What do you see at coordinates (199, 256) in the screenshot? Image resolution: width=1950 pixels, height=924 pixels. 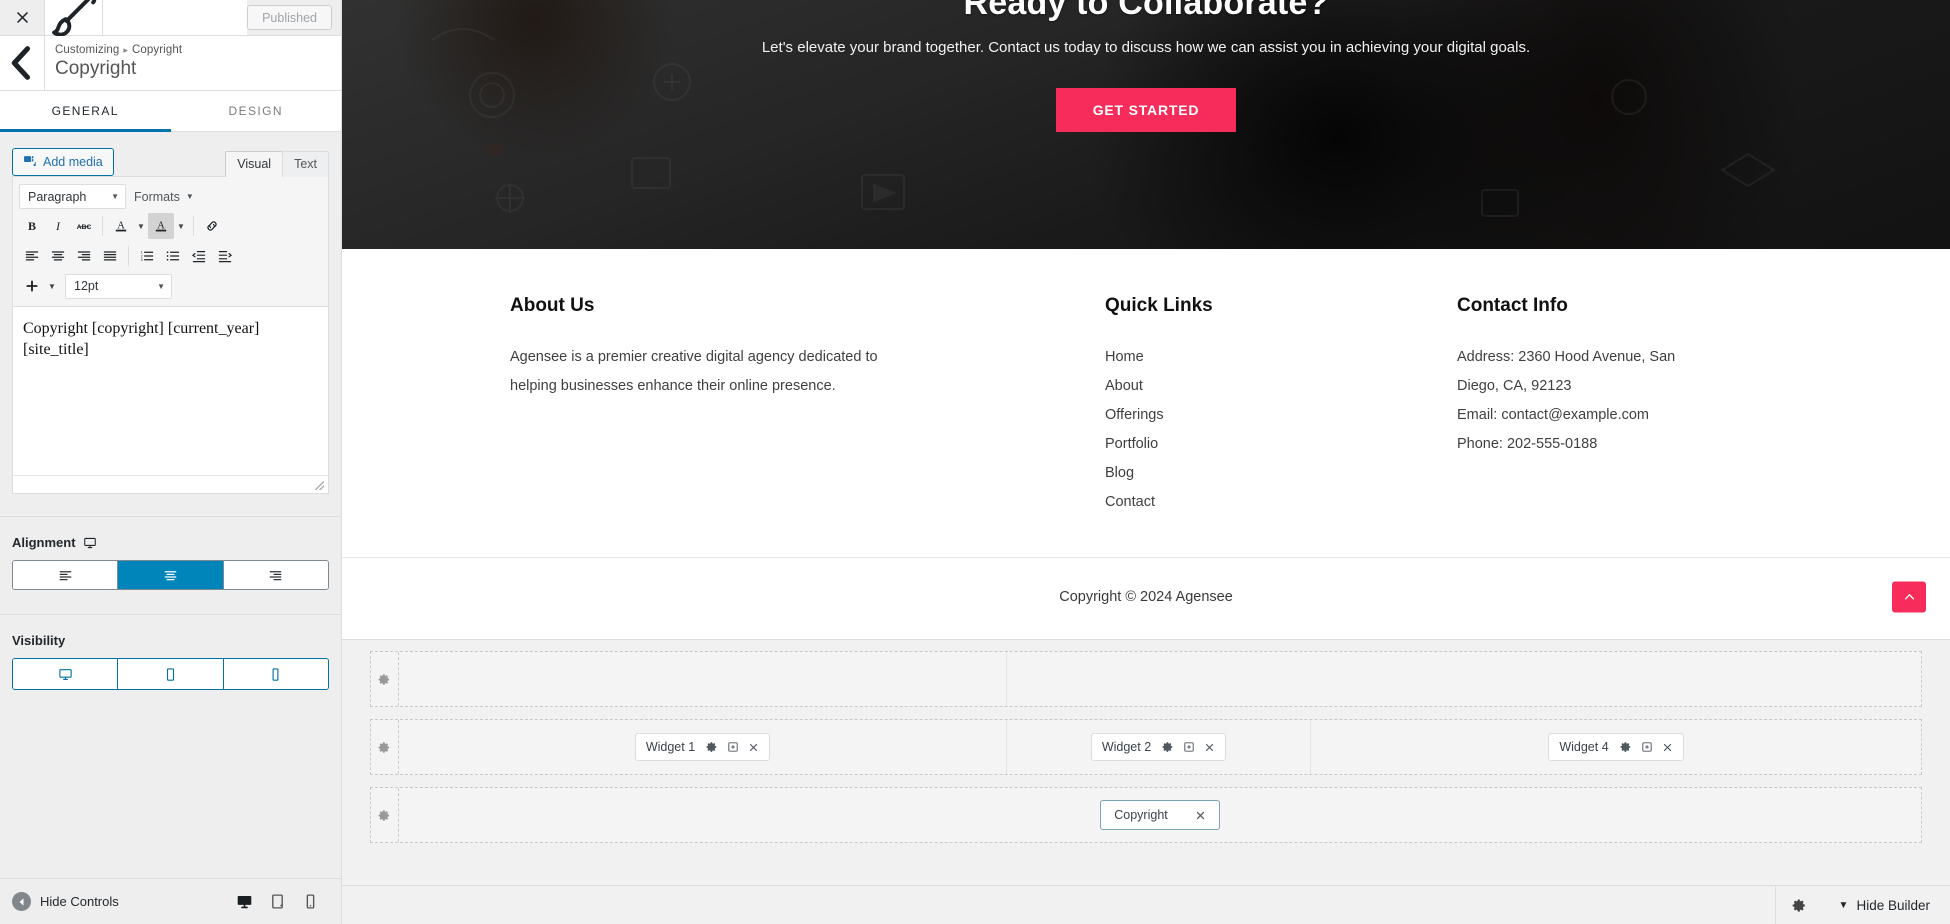 I see `outdent-icon` at bounding box center [199, 256].